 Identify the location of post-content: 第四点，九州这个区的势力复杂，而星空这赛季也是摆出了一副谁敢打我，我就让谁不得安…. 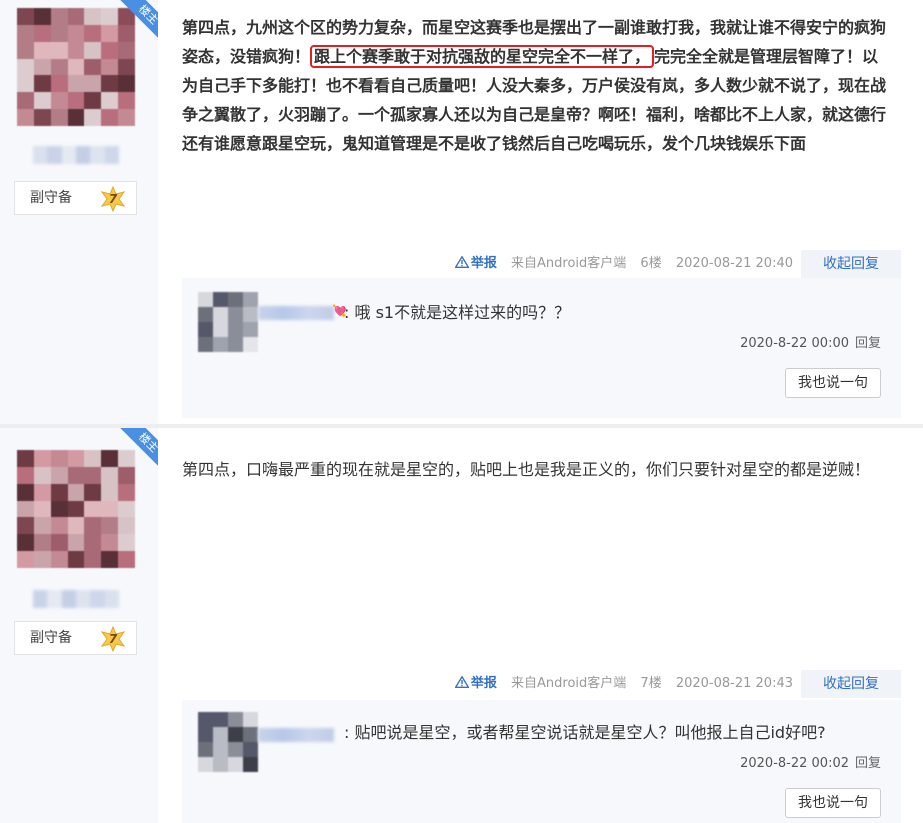
(538, 85).